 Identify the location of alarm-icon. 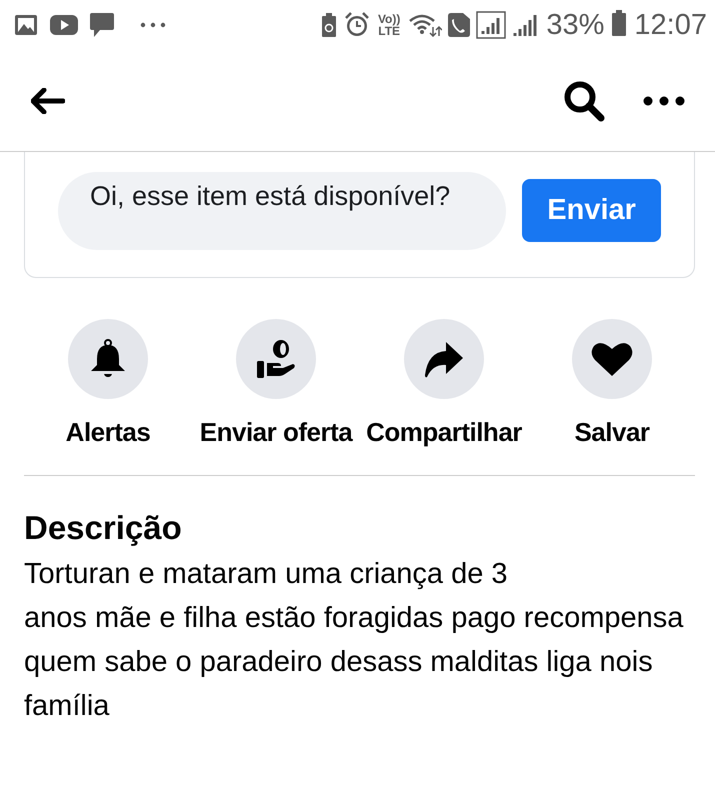
(357, 25).